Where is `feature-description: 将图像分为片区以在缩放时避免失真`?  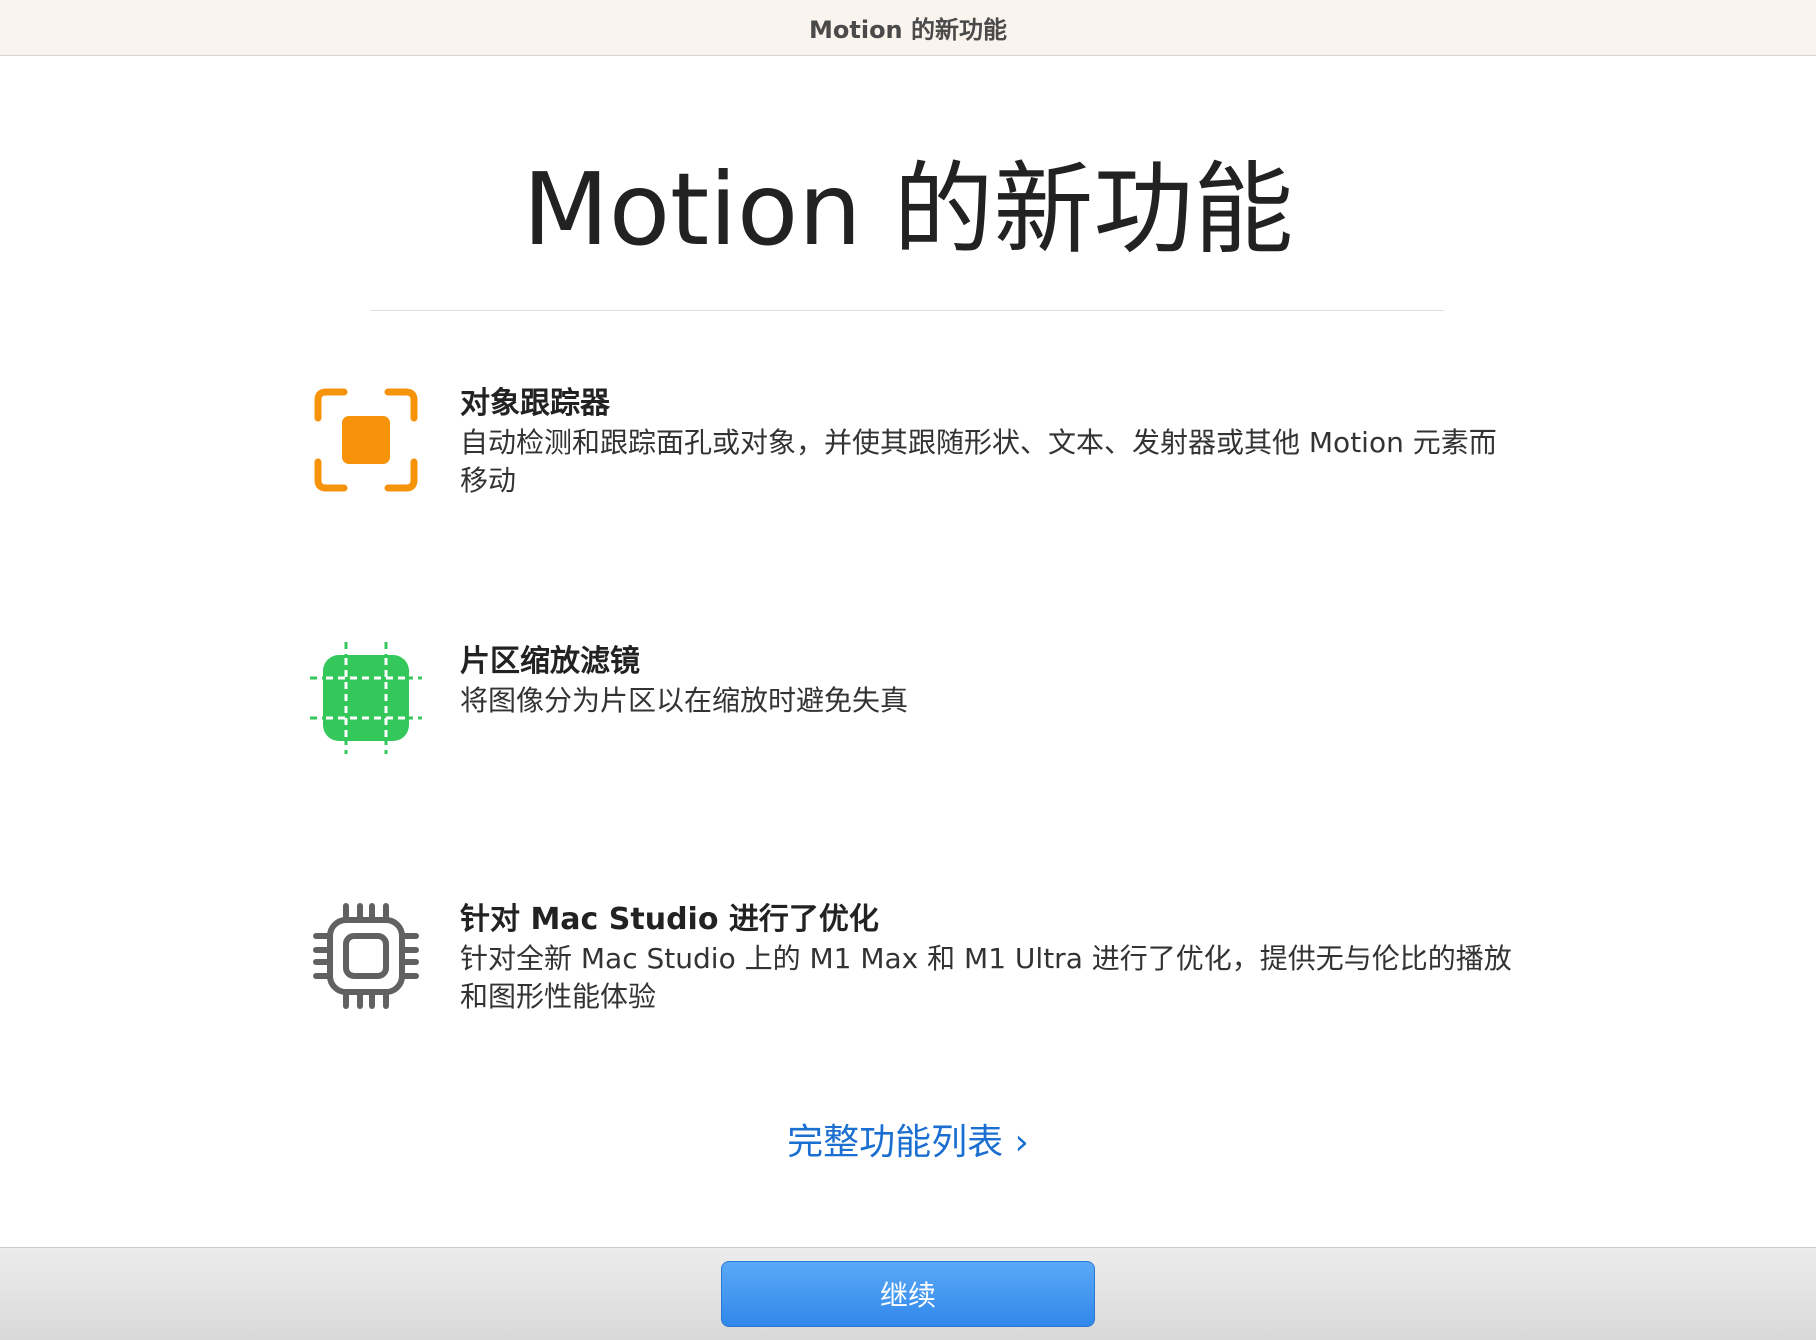
feature-description: 将图像分为片区以在缩放时避免失真 is located at coordinates (684, 700).